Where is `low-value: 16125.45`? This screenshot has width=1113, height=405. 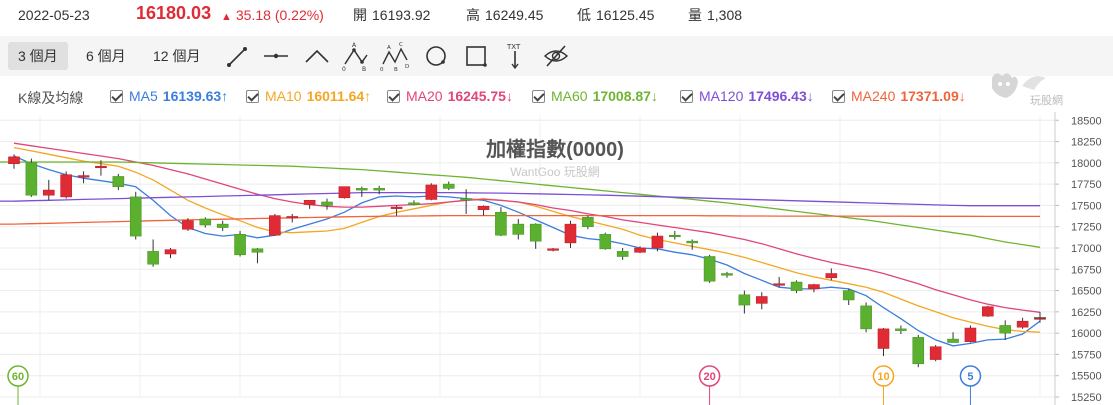 low-value: 16125.45 is located at coordinates (625, 15).